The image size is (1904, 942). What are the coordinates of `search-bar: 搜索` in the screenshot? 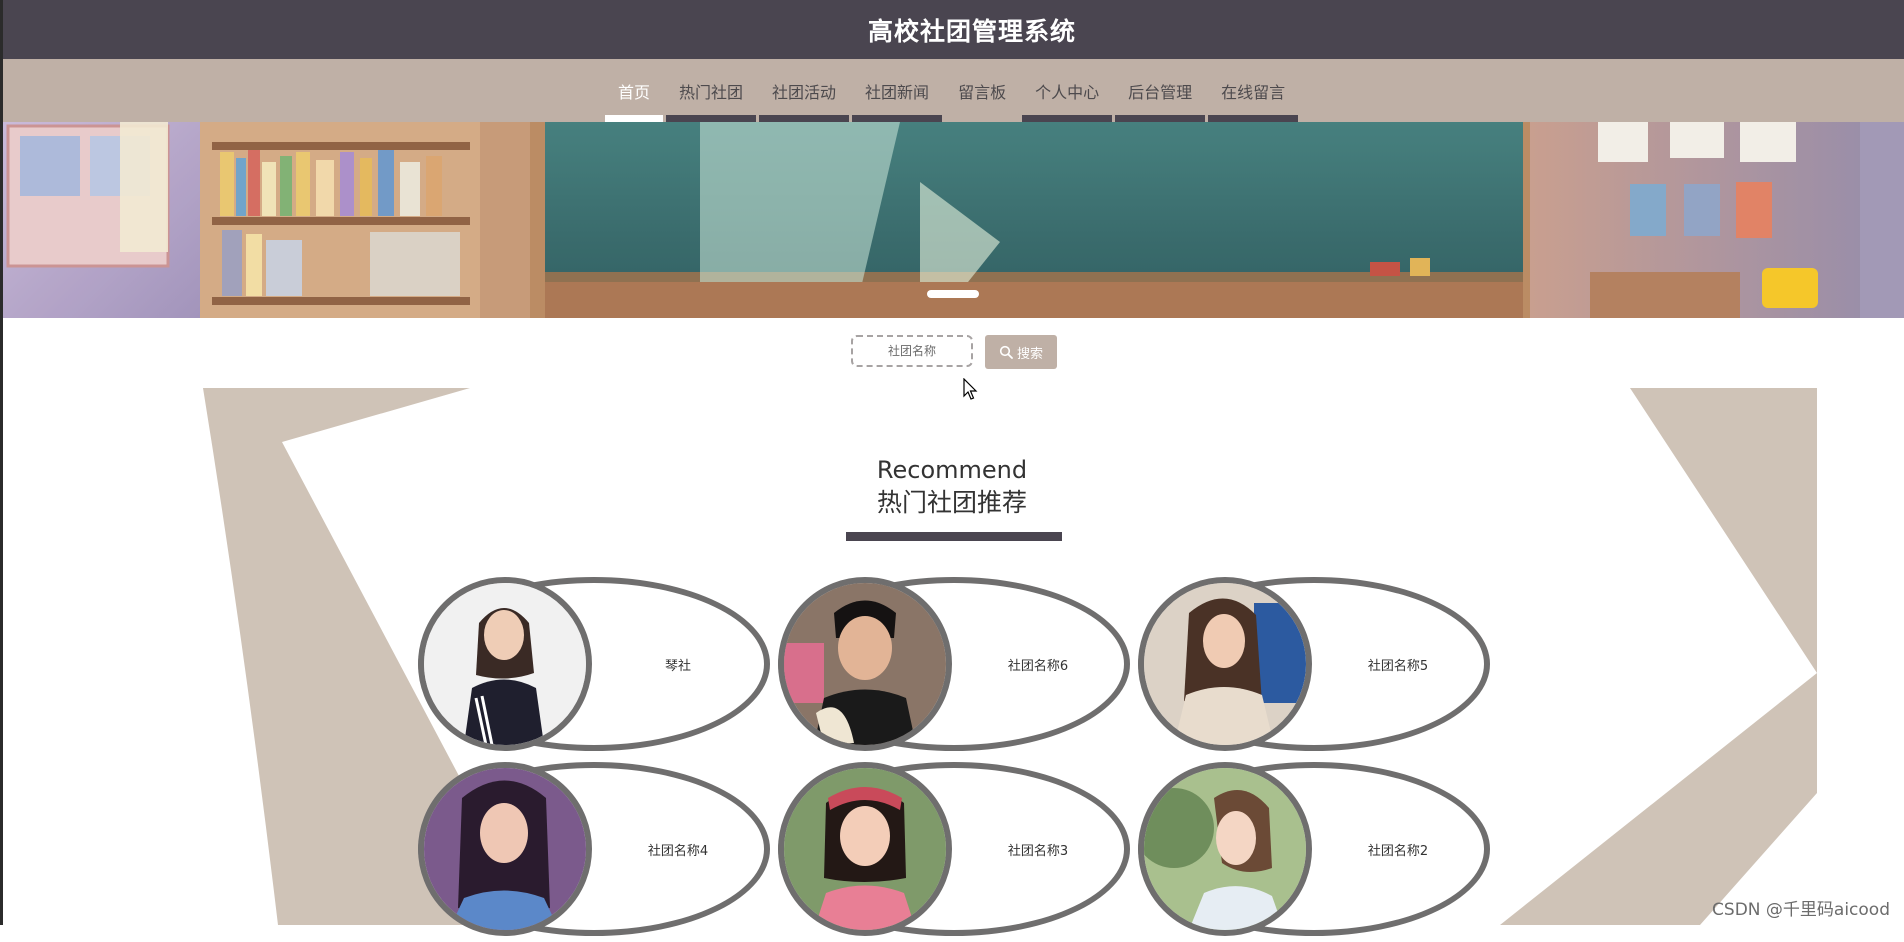 It's located at (952, 353).